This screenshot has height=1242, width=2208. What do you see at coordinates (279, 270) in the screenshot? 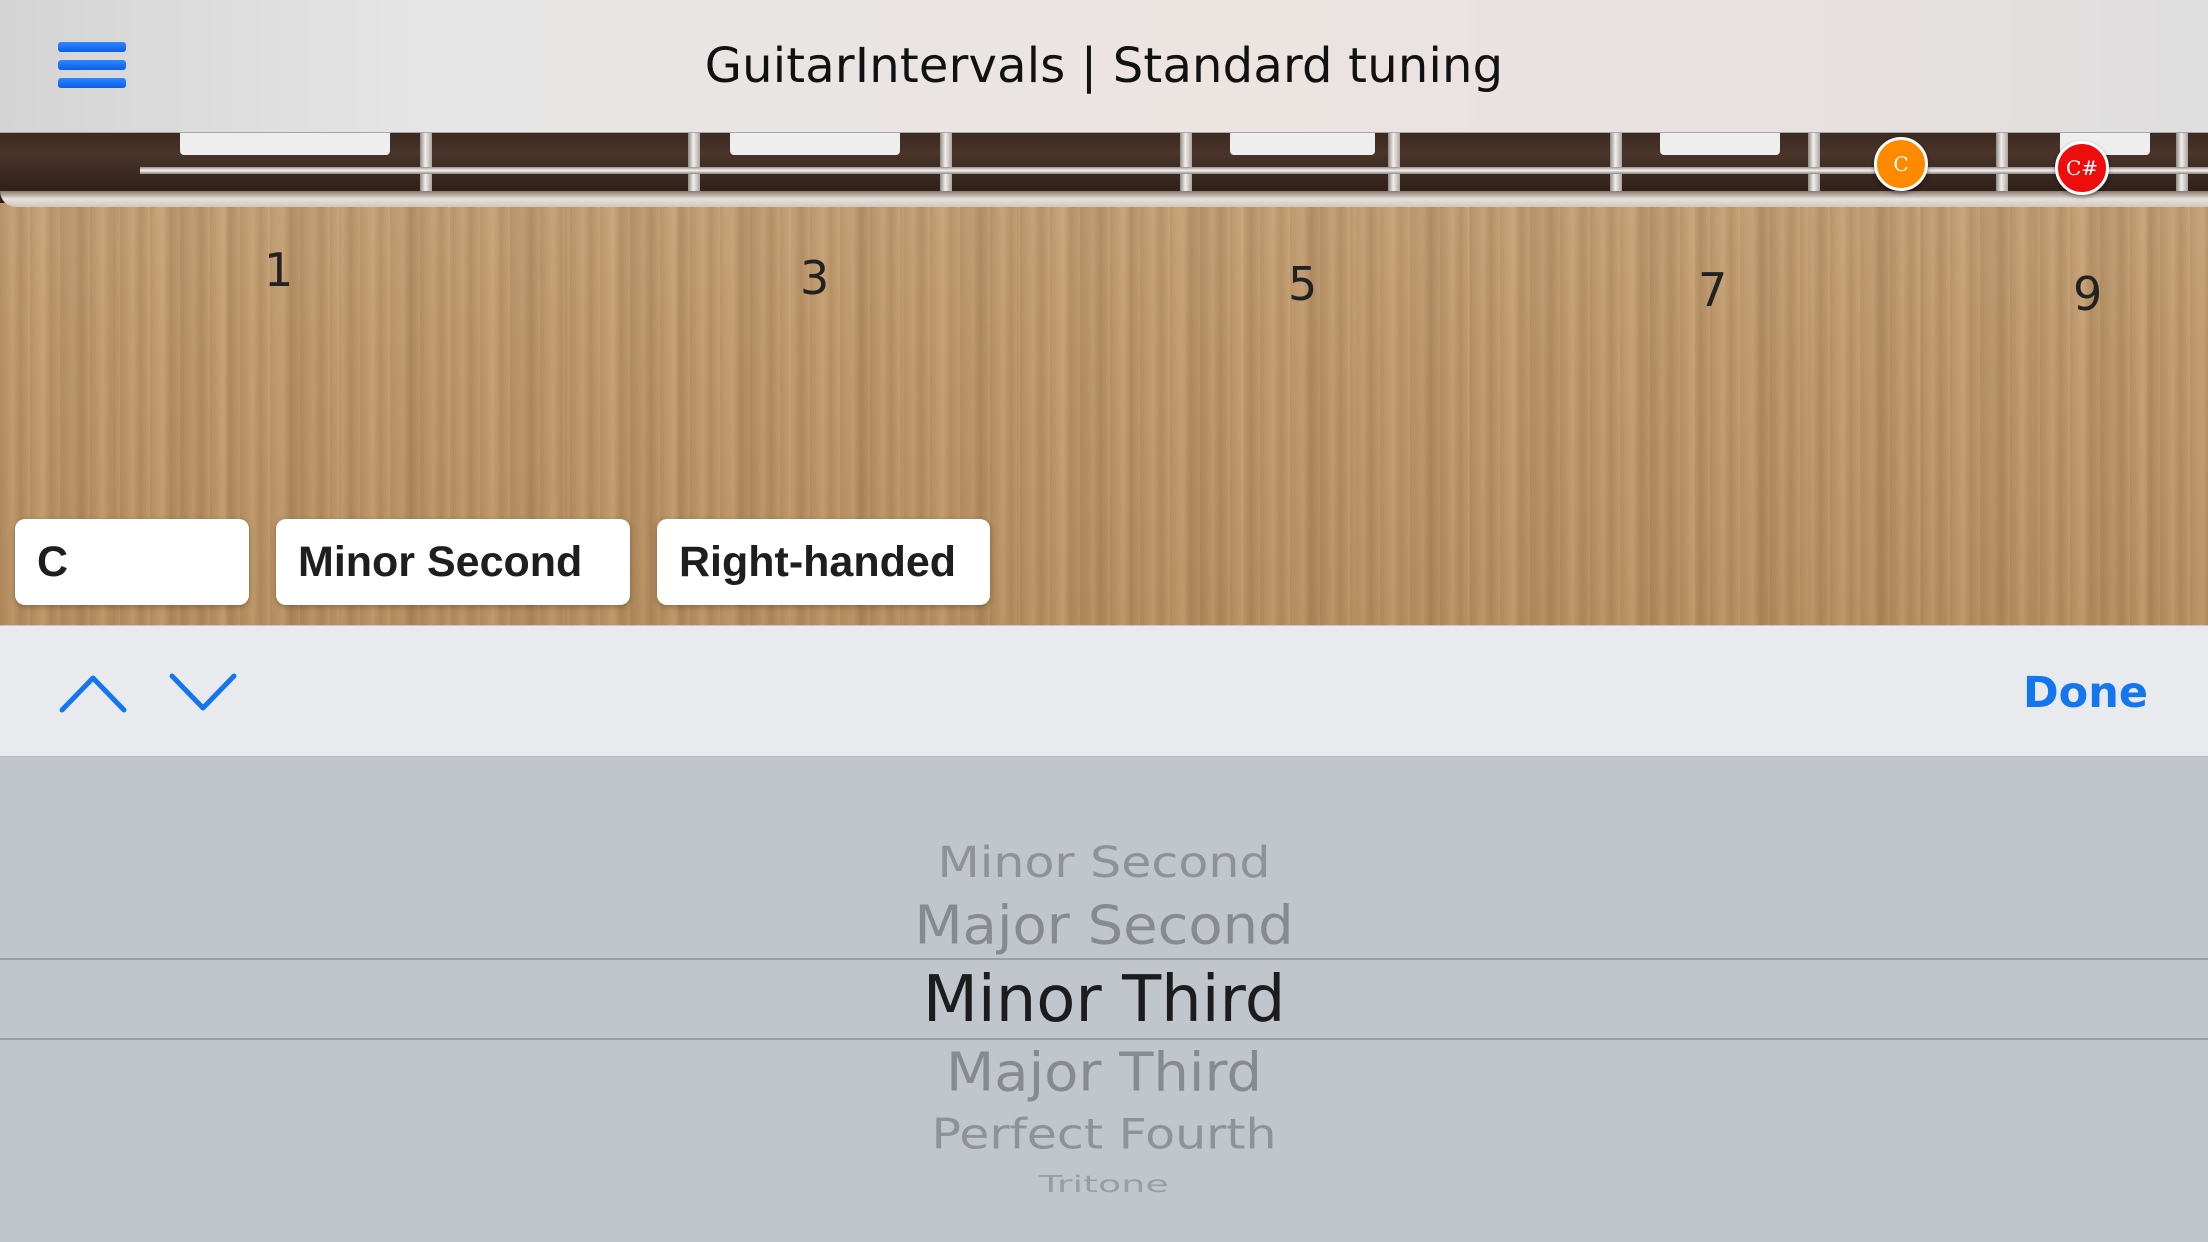
I see `fret-number: 1` at bounding box center [279, 270].